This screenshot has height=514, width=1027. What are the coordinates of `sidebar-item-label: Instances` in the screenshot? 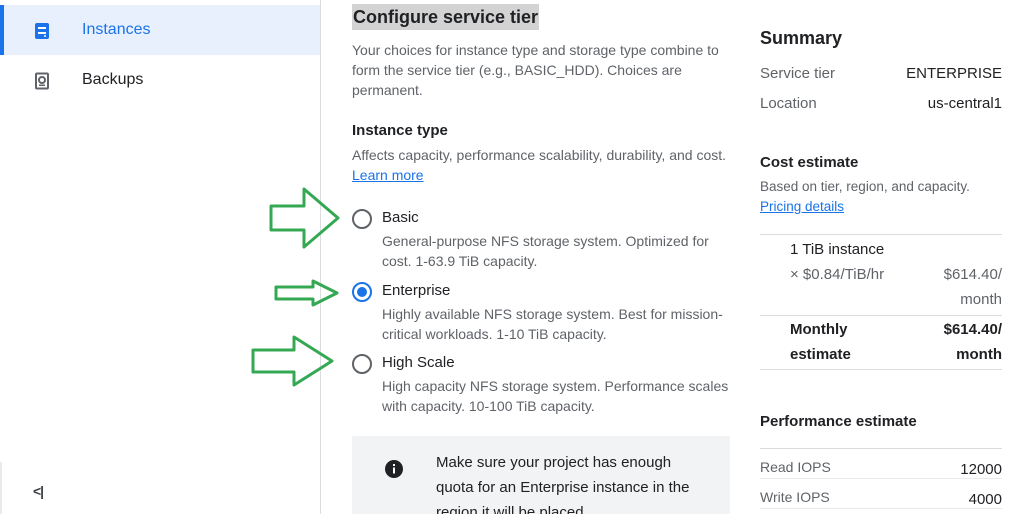 It's located at (116, 29).